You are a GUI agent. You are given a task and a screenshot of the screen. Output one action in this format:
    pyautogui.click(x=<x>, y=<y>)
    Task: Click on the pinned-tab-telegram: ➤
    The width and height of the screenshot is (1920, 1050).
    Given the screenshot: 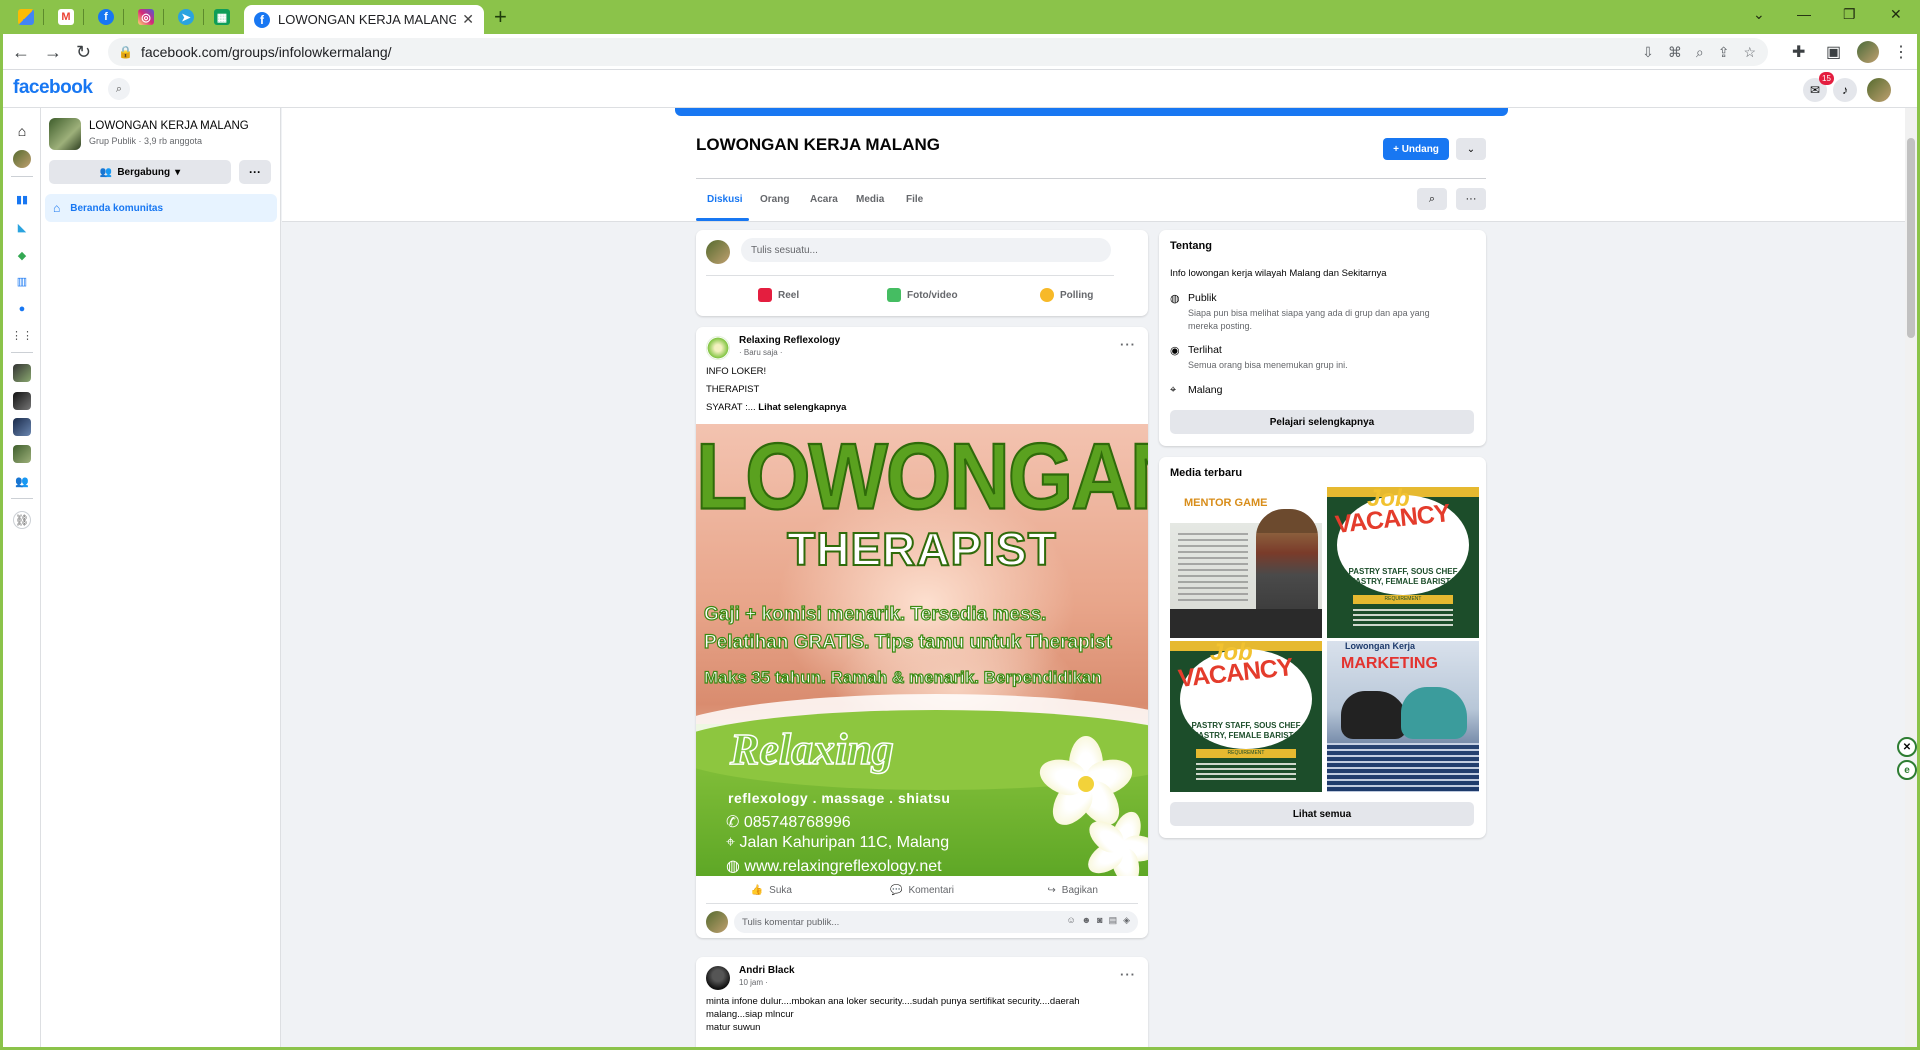 What is the action you would take?
    pyautogui.click(x=186, y=17)
    